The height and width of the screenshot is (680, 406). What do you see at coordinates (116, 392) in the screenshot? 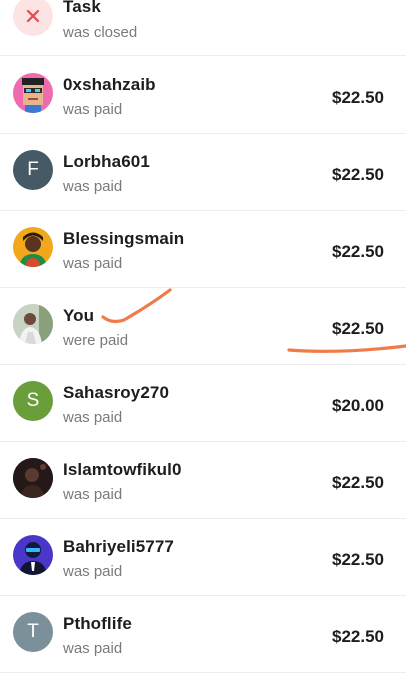
I see `payee-name: Sahasroy270` at bounding box center [116, 392].